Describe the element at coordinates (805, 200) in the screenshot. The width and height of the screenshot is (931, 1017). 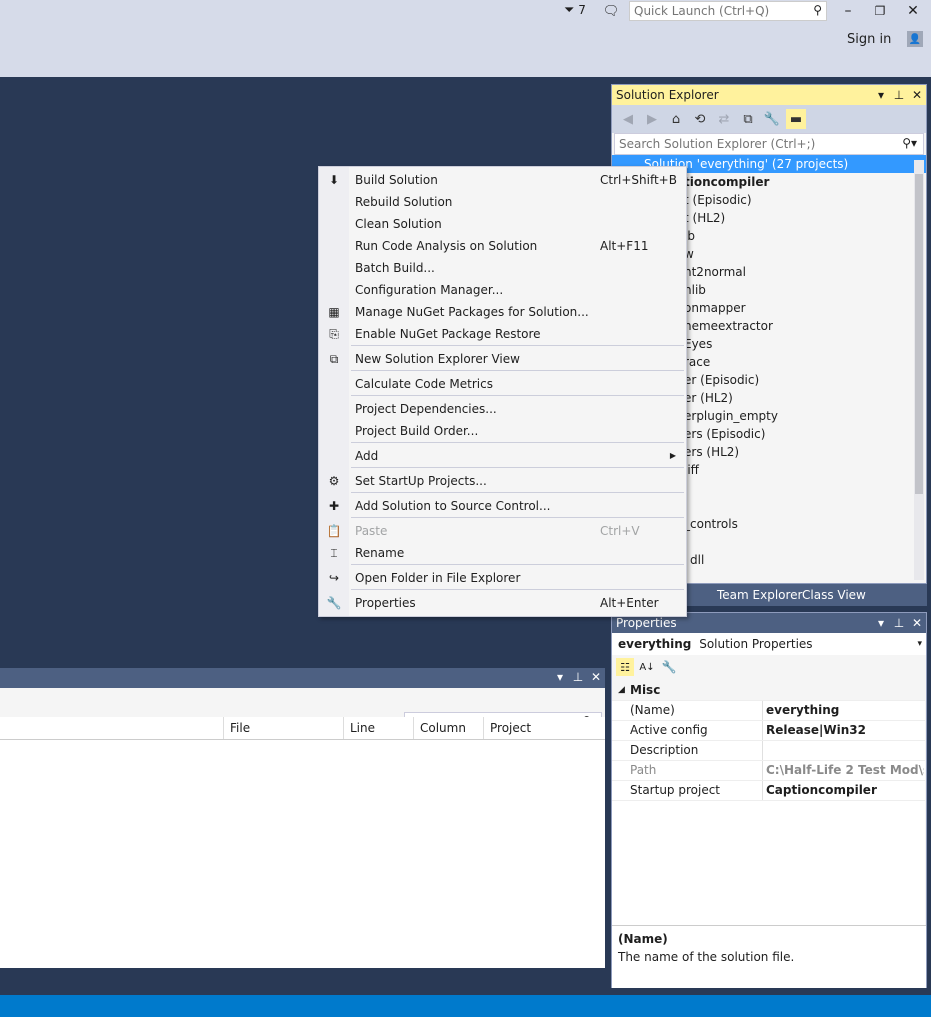
I see `tree-item: t (Episodic)` at that location.